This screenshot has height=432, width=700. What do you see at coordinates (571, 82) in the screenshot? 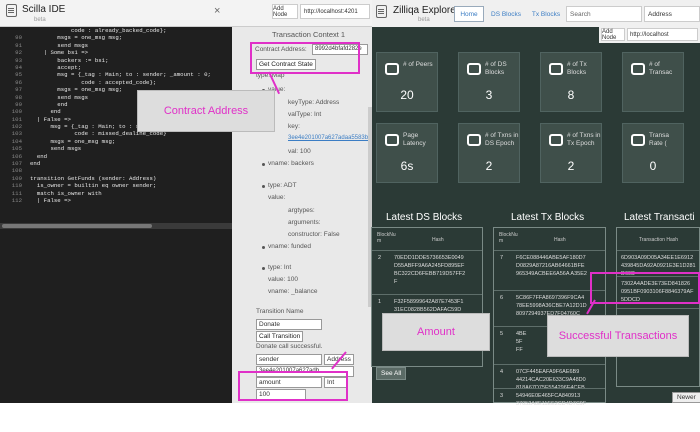
I see `stat-card: # of Tx Blocks 8` at bounding box center [571, 82].